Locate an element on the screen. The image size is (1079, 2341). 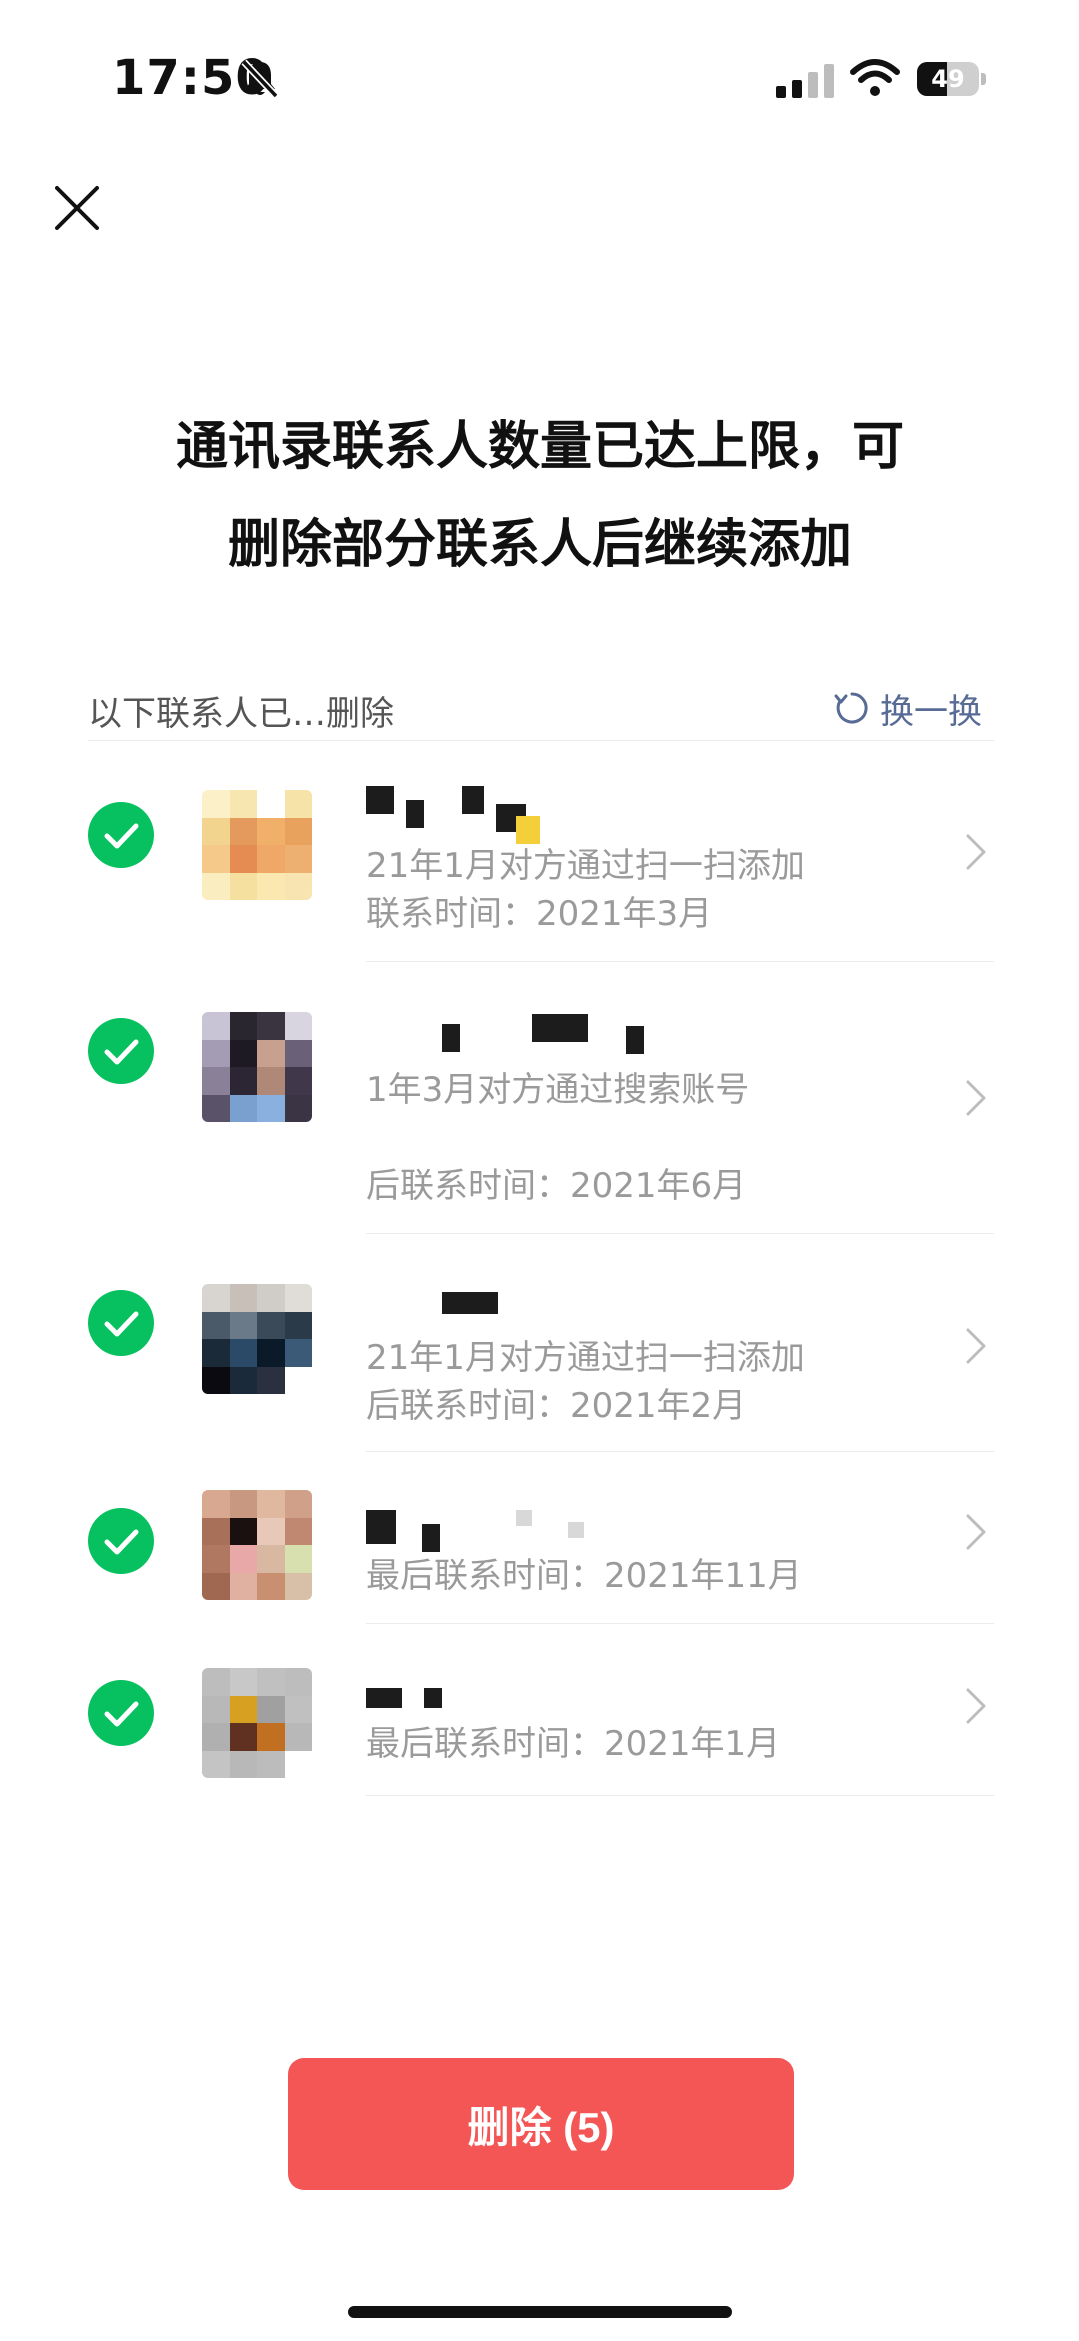
contact-detail: 1年3月对方通过搜索账号 is located at coordinates (558, 1090).